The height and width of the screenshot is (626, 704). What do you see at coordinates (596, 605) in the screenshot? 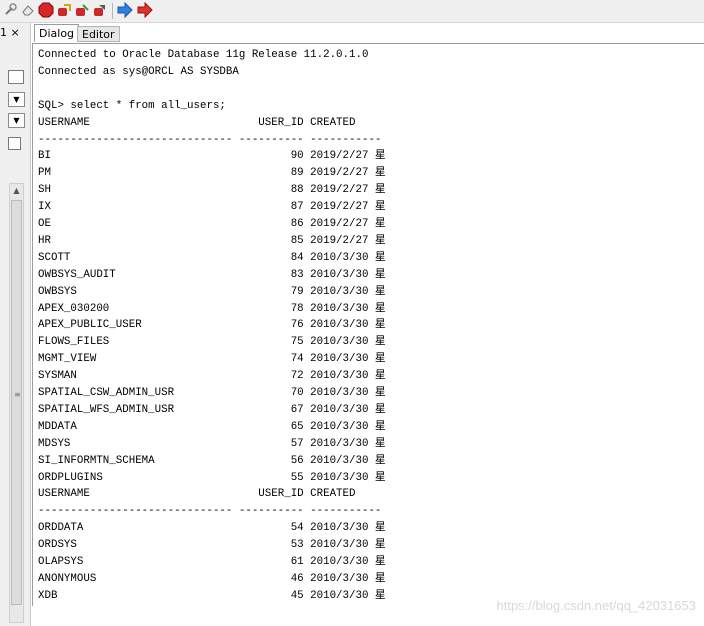
I see `watermark: https://blog.csdn.net/qq_42031653` at bounding box center [596, 605].